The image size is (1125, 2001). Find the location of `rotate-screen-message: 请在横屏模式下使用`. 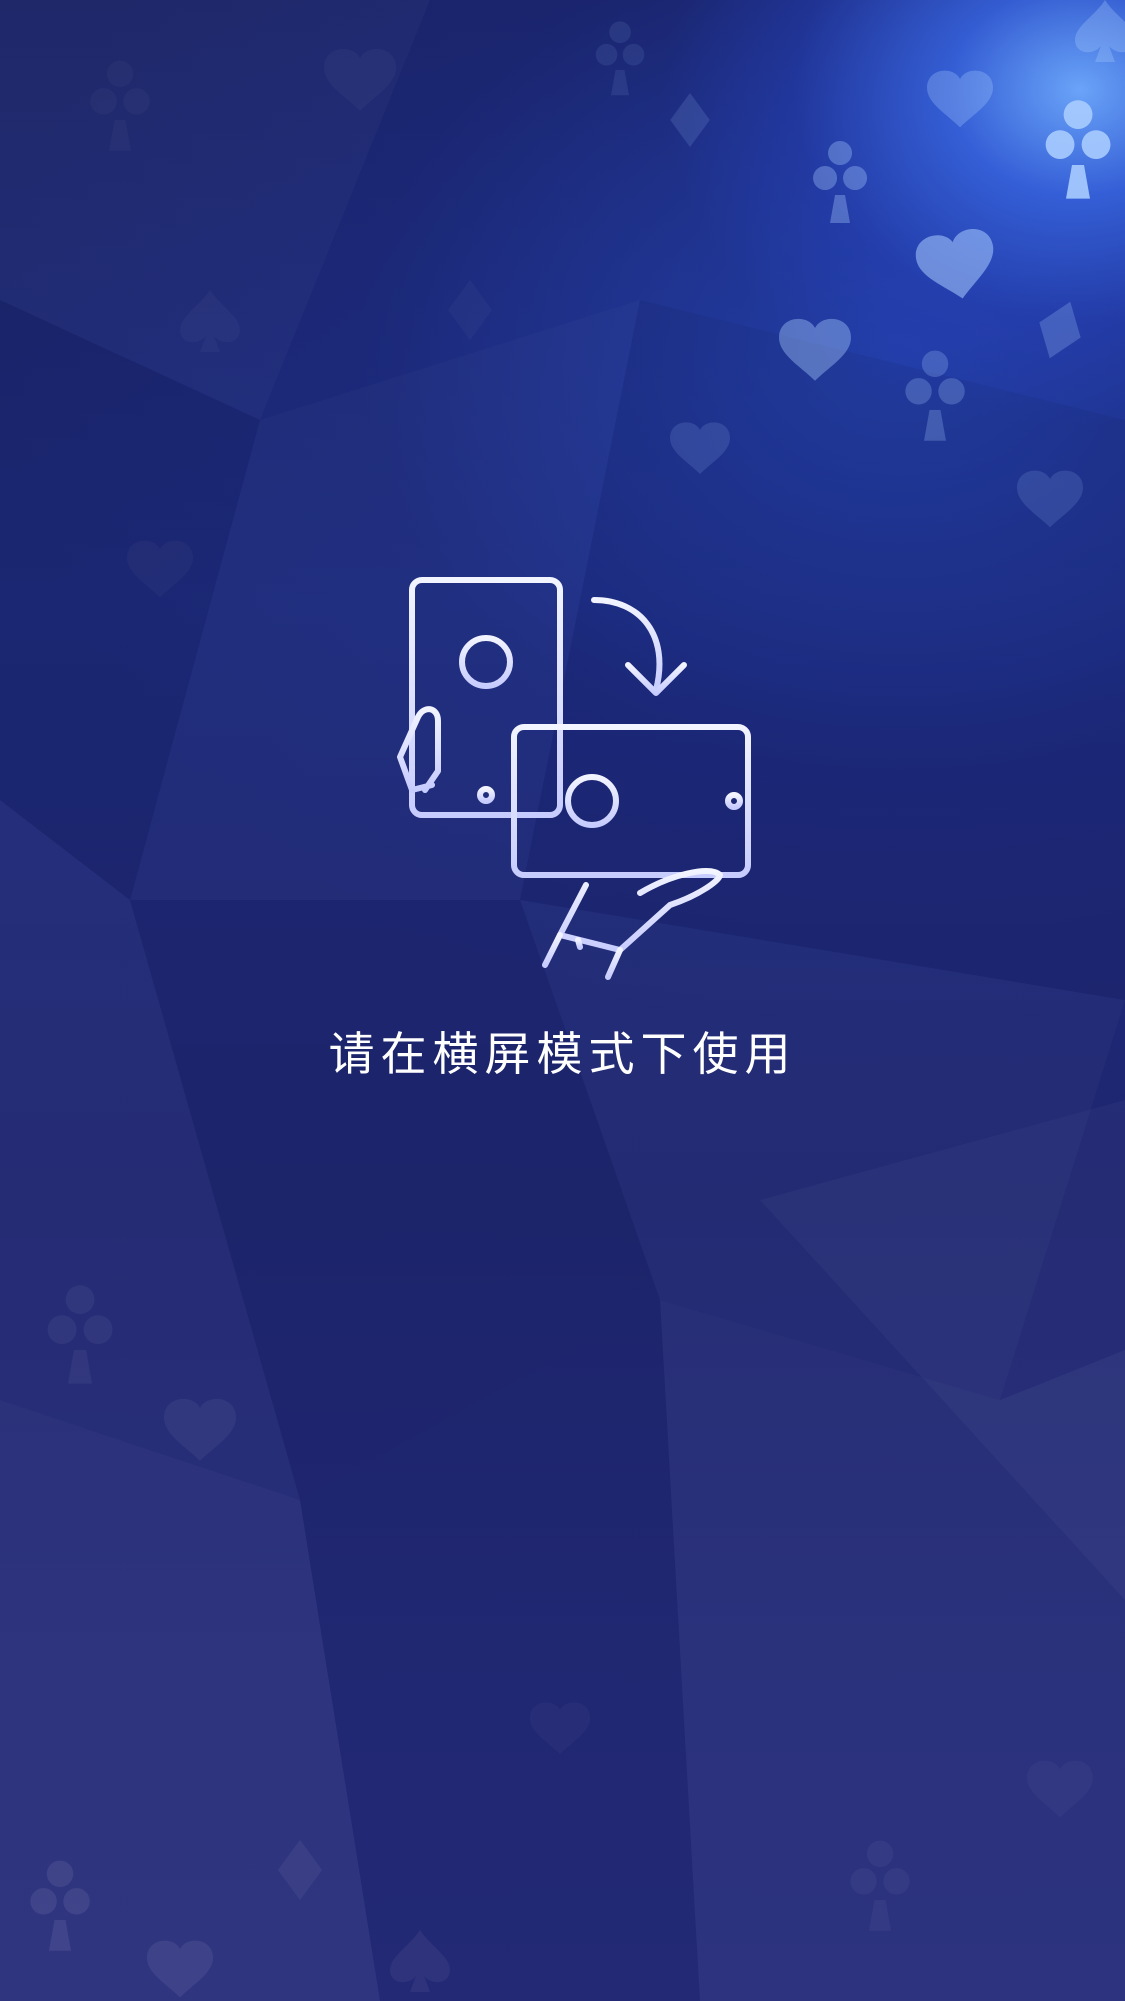

rotate-screen-message: 请在横屏模式下使用 is located at coordinates (562, 1054).